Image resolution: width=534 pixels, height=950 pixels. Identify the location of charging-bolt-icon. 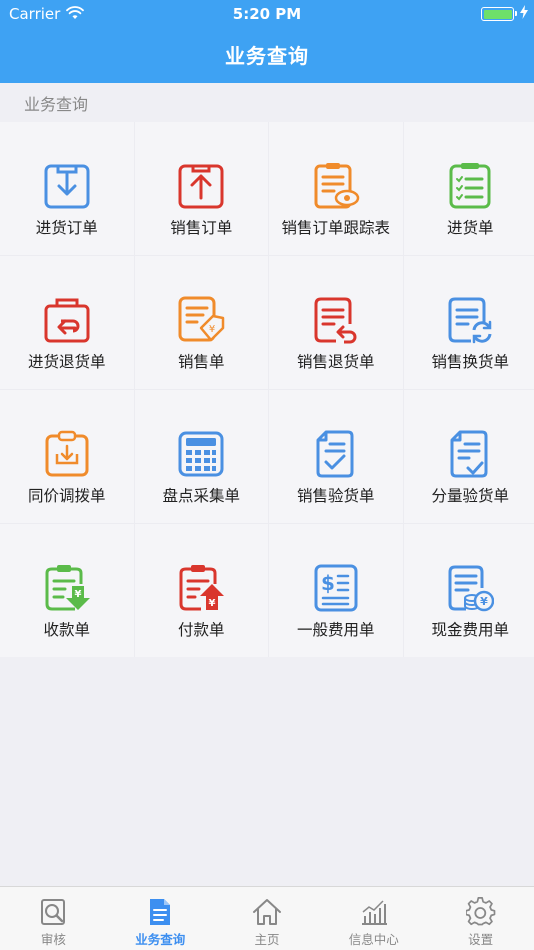
(524, 12).